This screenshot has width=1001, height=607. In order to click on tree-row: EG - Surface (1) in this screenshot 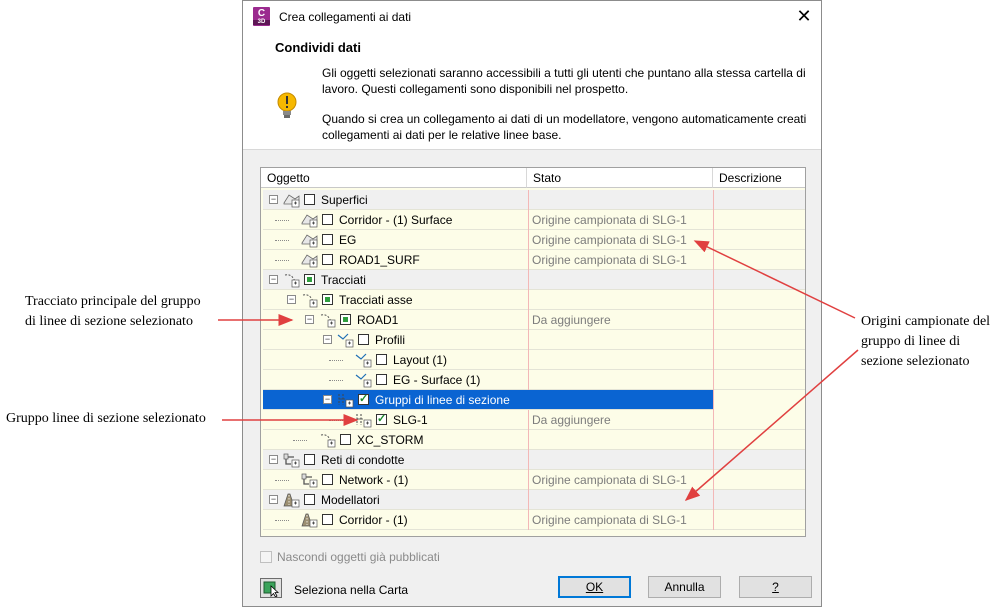, I will do `click(534, 380)`.